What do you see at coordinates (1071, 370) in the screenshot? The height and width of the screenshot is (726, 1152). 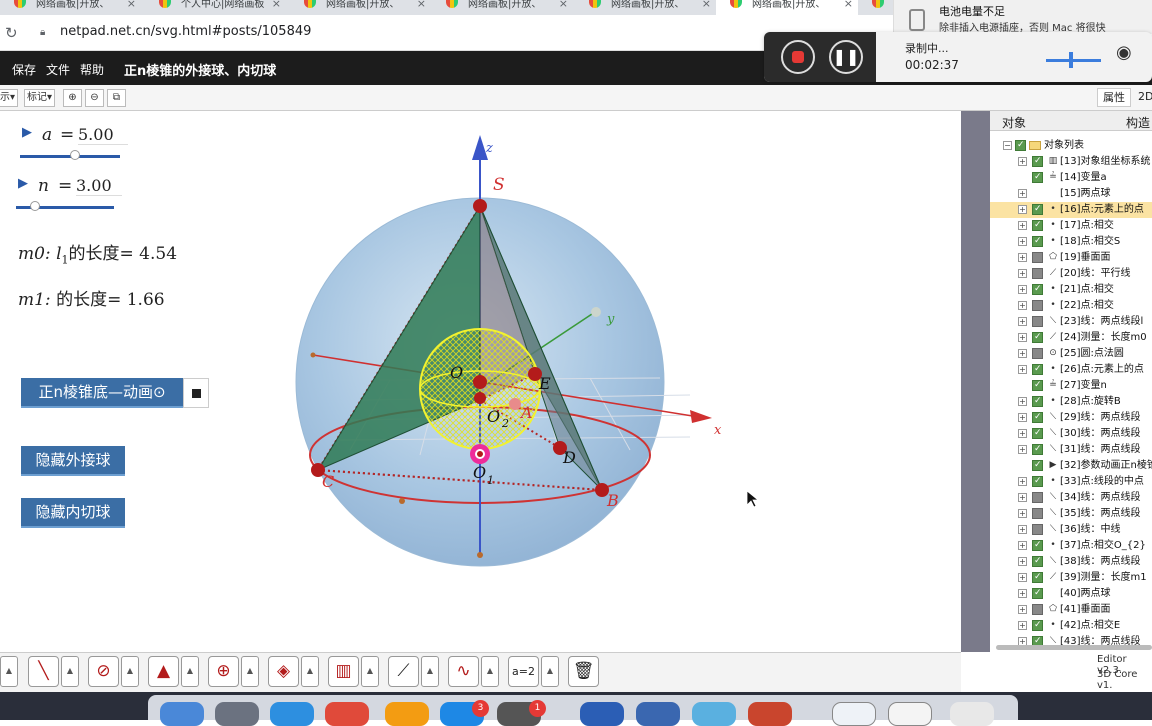 I see `tree-item: + • [26]点:元素上的点` at bounding box center [1071, 370].